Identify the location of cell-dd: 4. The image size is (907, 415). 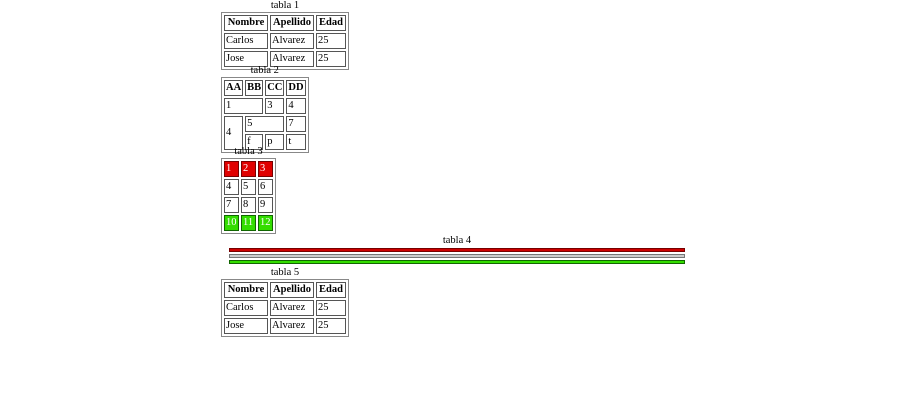
(296, 106).